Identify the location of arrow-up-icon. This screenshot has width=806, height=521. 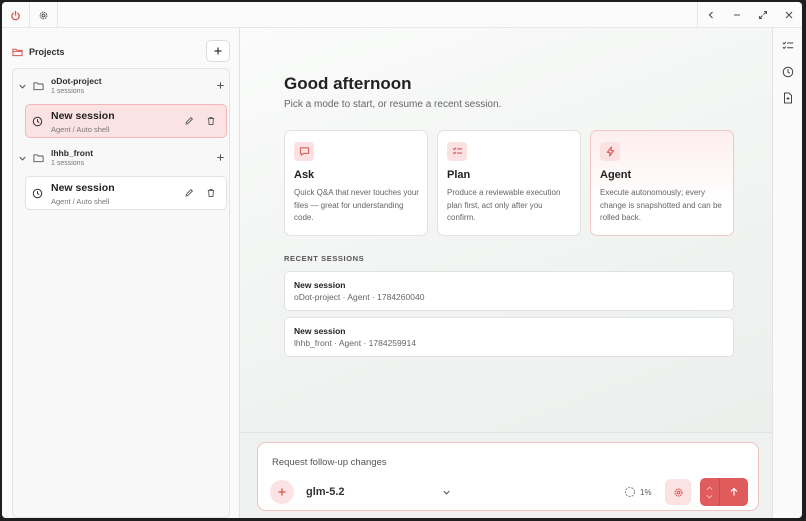
(734, 491).